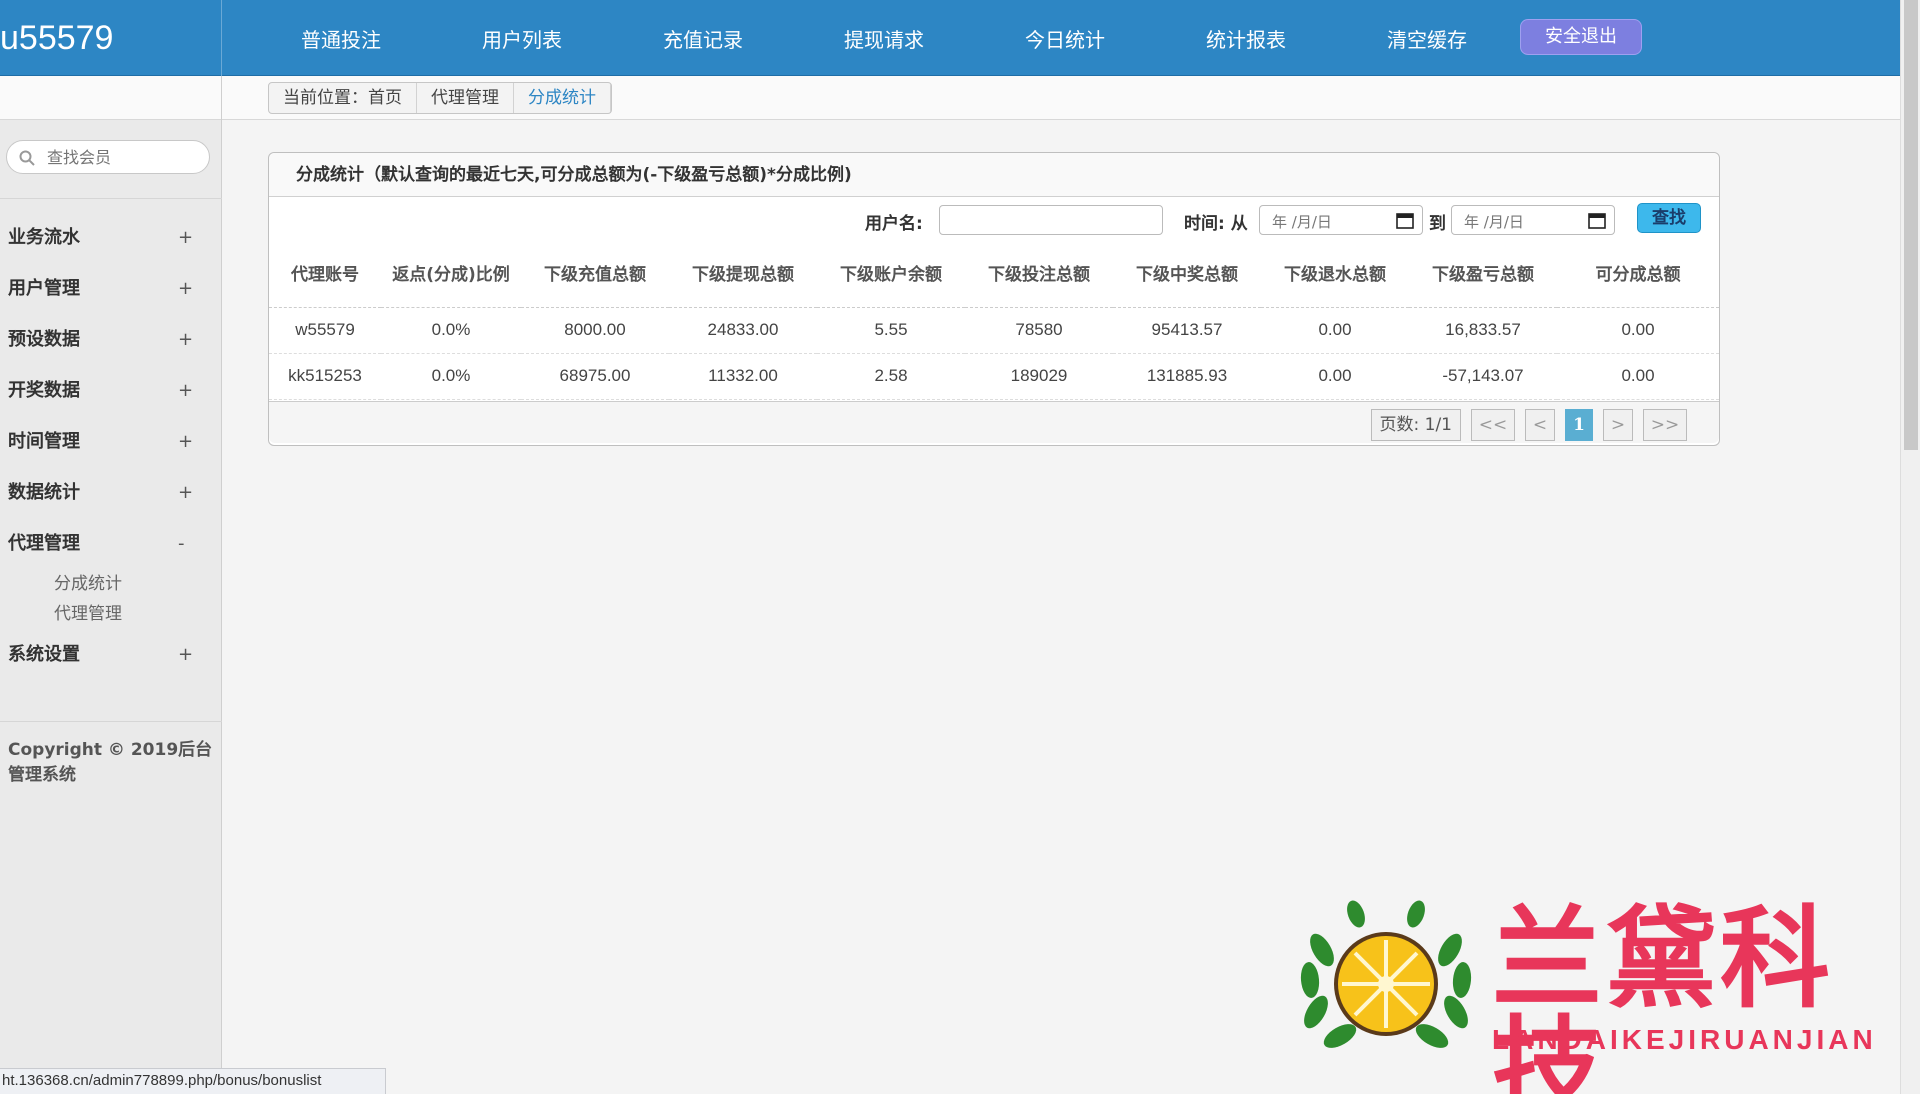  I want to click on first-page-button: <<, so click(1493, 425).